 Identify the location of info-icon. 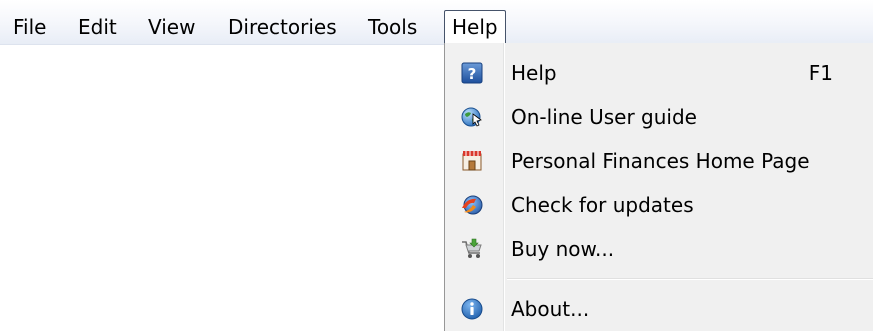
(472, 309).